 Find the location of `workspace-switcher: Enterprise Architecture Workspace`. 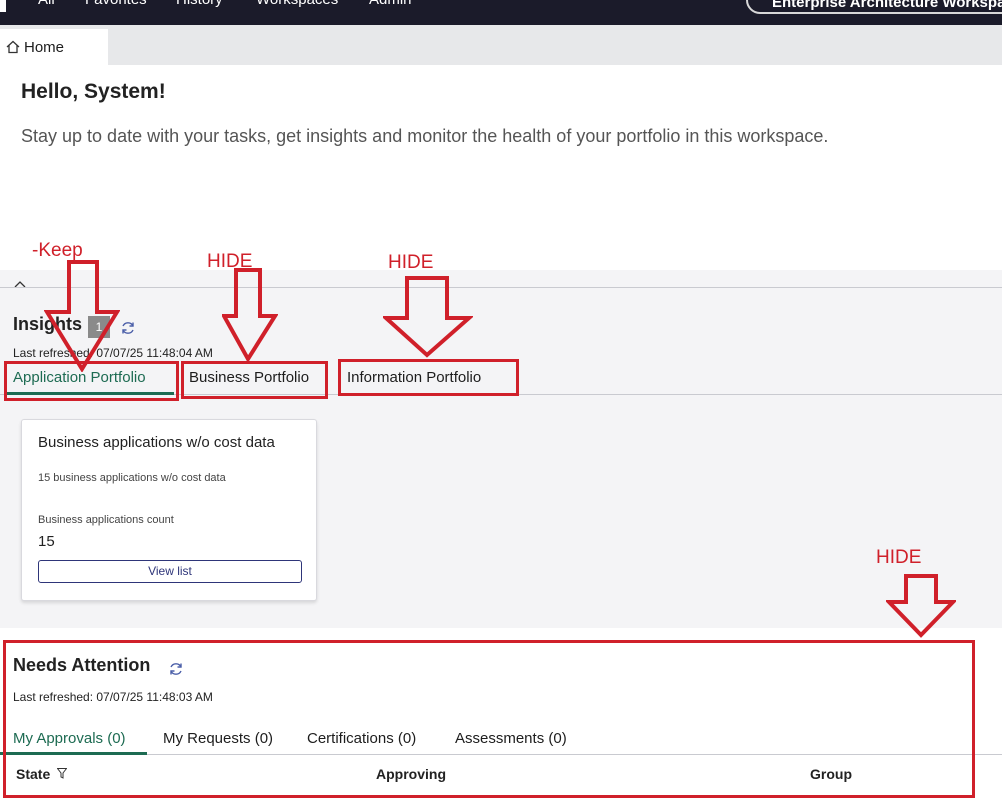

workspace-switcher: Enterprise Architecture Workspace is located at coordinates (874, 7).